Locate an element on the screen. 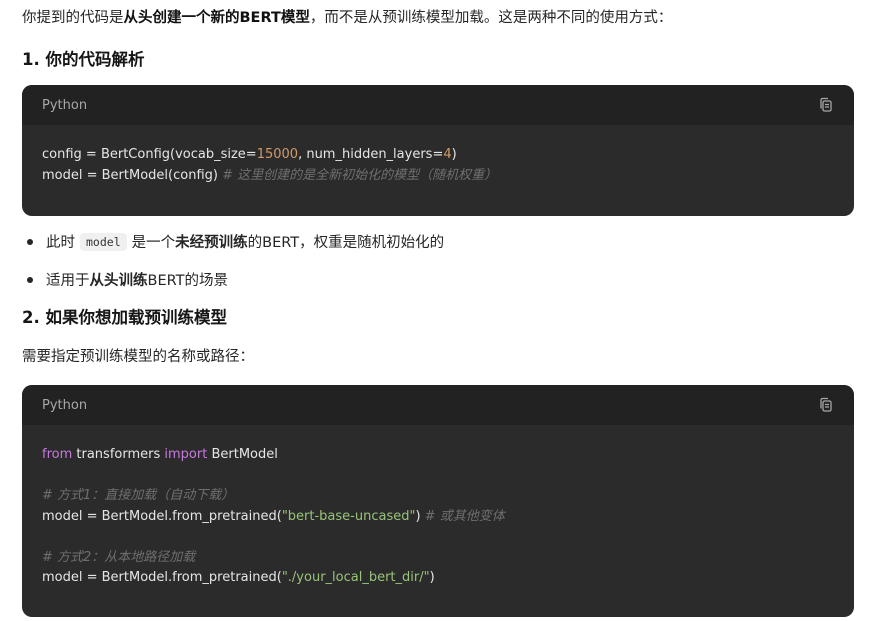  list-item: 适用于 从头训练 BERT的场景 is located at coordinates (125, 279).